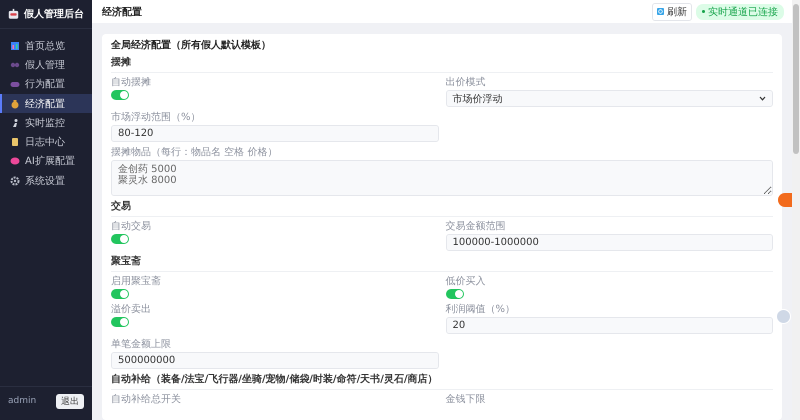 This screenshot has height=420, width=800. Describe the element at coordinates (274, 360) in the screenshot. I see `input-field: 500000000` at that location.